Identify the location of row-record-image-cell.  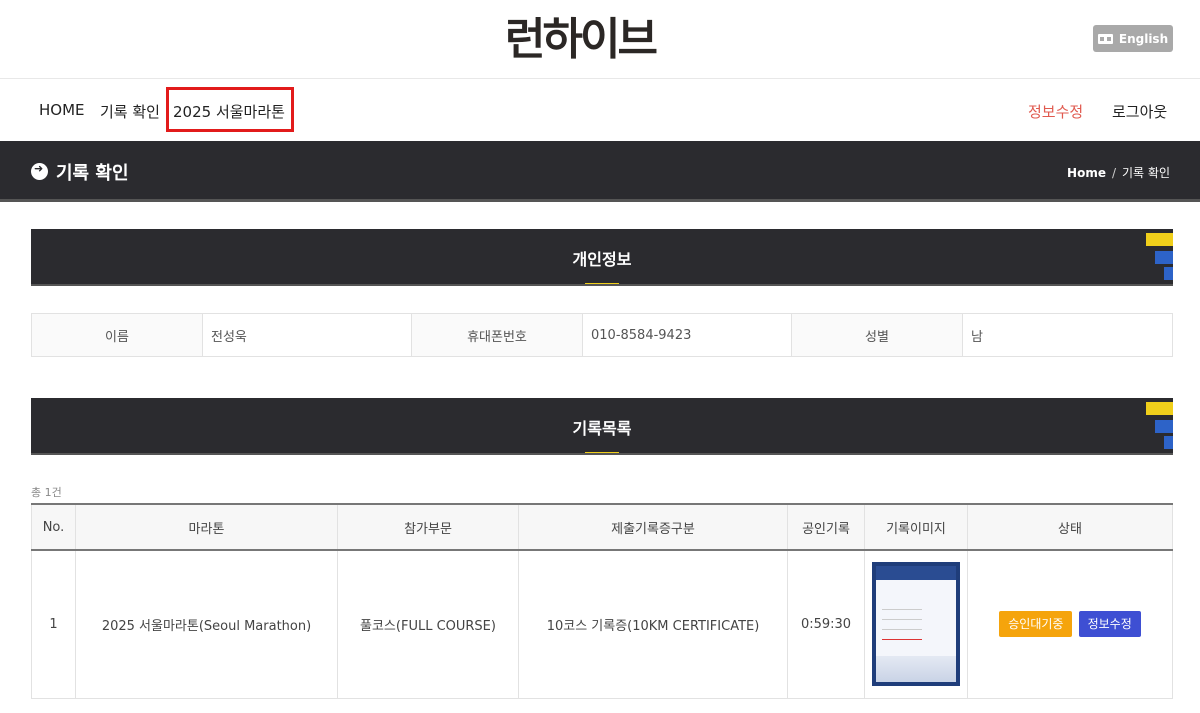
(916, 624).